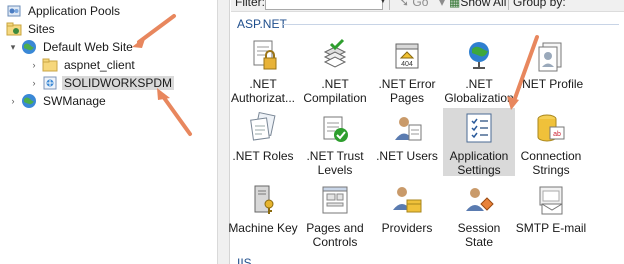 This screenshot has width=624, height=264. What do you see at coordinates (324, 5) in the screenshot?
I see `filter-input` at bounding box center [324, 5].